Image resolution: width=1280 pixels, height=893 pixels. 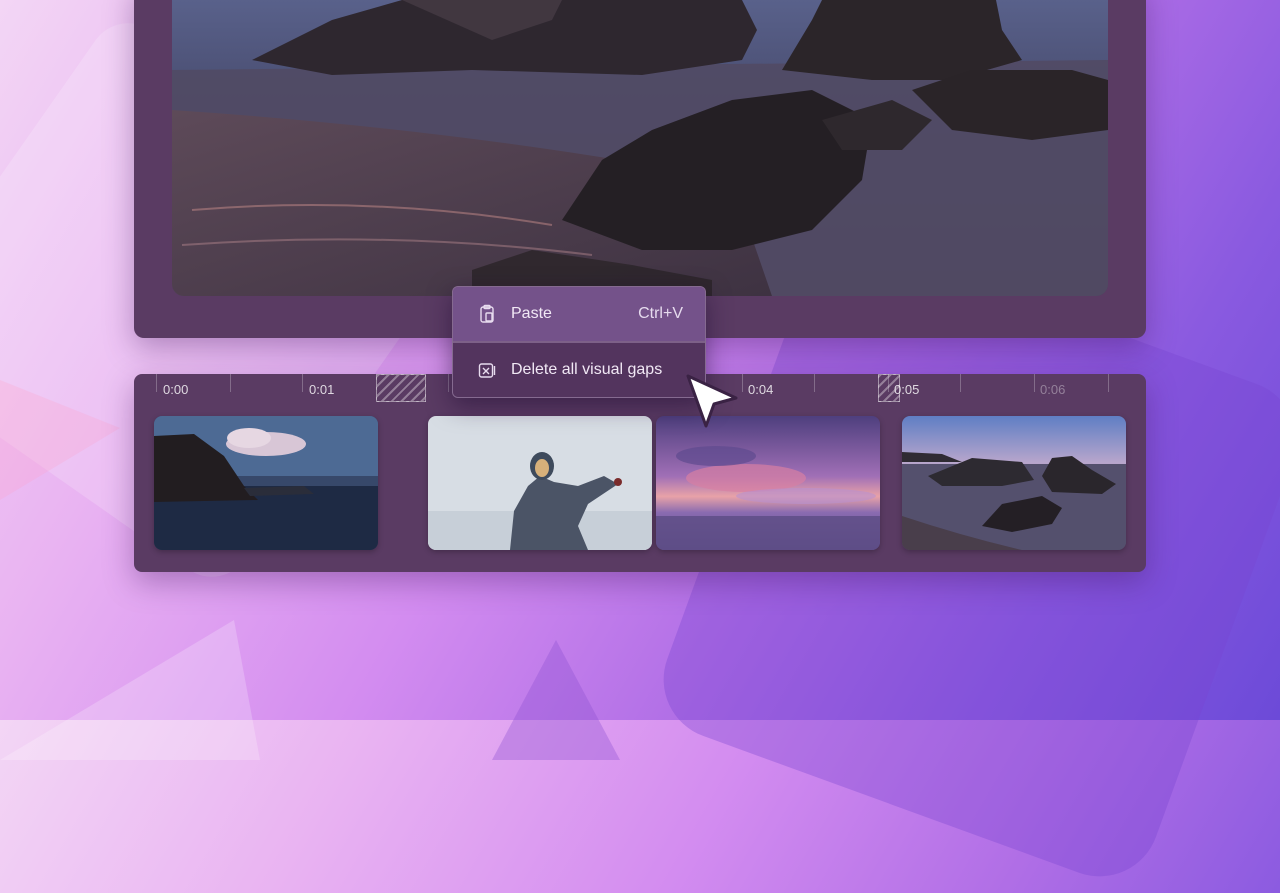 I want to click on mouse-cursor-icon, so click(x=714, y=402).